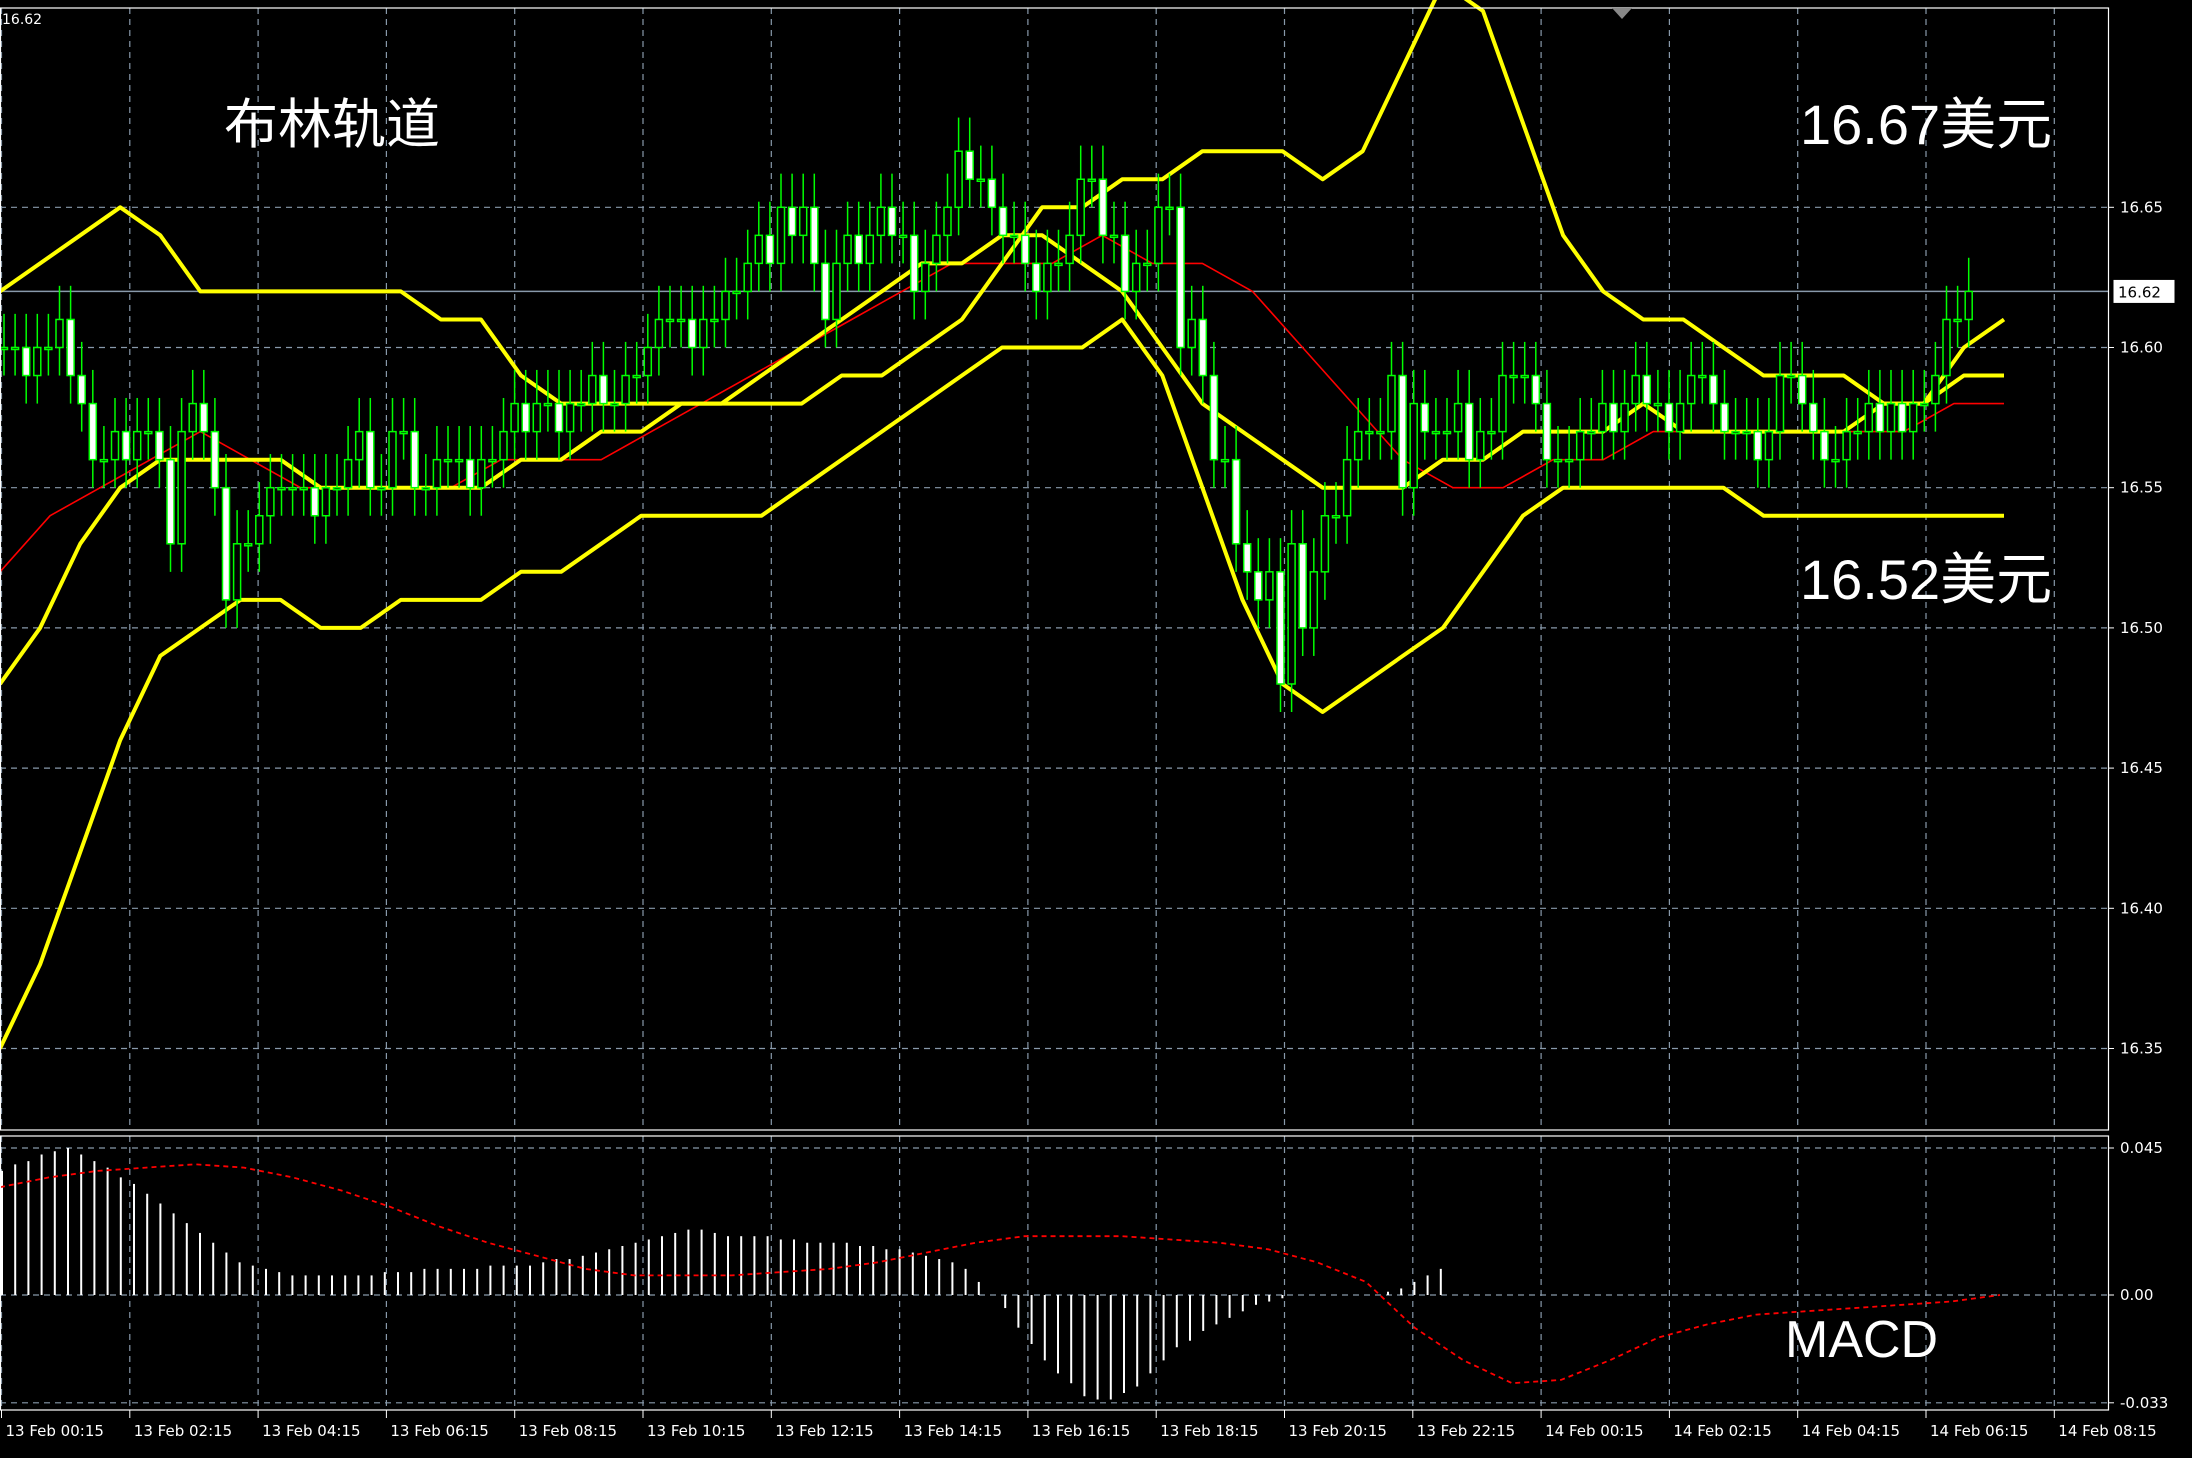 This screenshot has height=1458, width=2192. I want to click on time-tick-label: 14 Feb 02:15, so click(1722, 1431).